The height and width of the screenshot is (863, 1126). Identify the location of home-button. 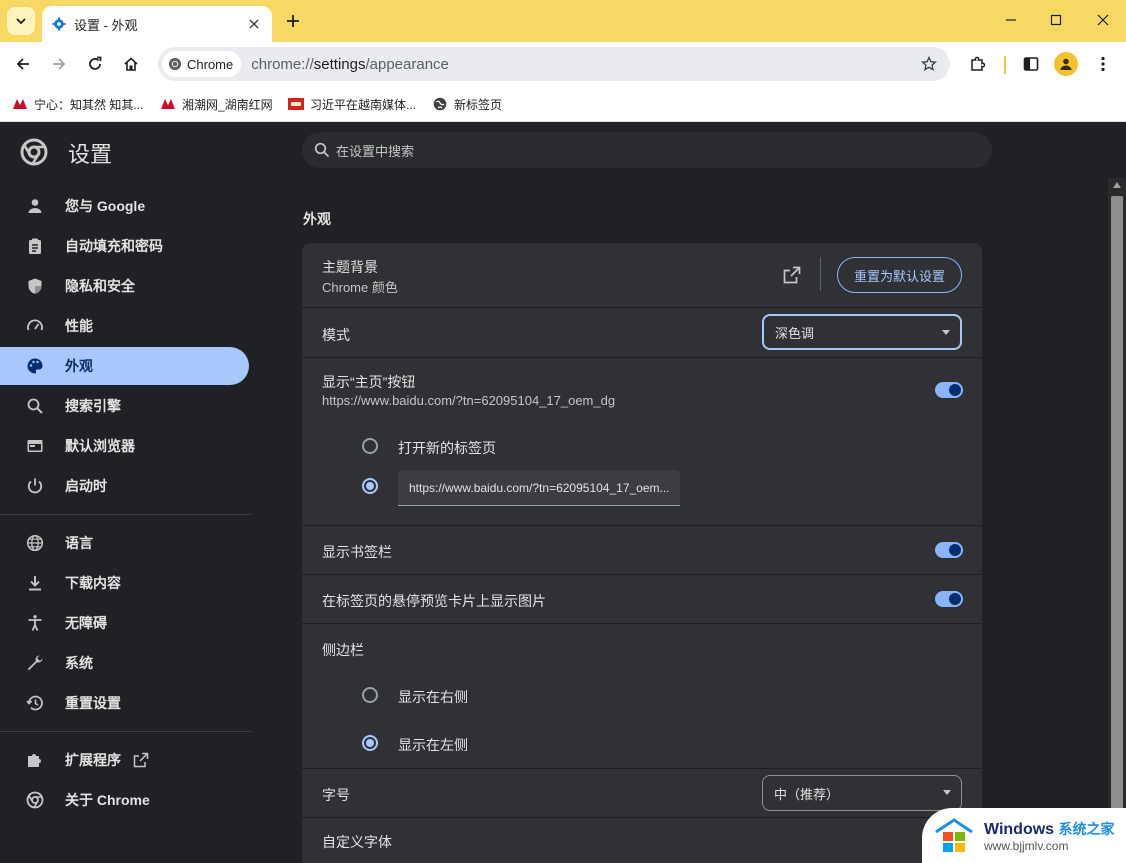
(131, 64).